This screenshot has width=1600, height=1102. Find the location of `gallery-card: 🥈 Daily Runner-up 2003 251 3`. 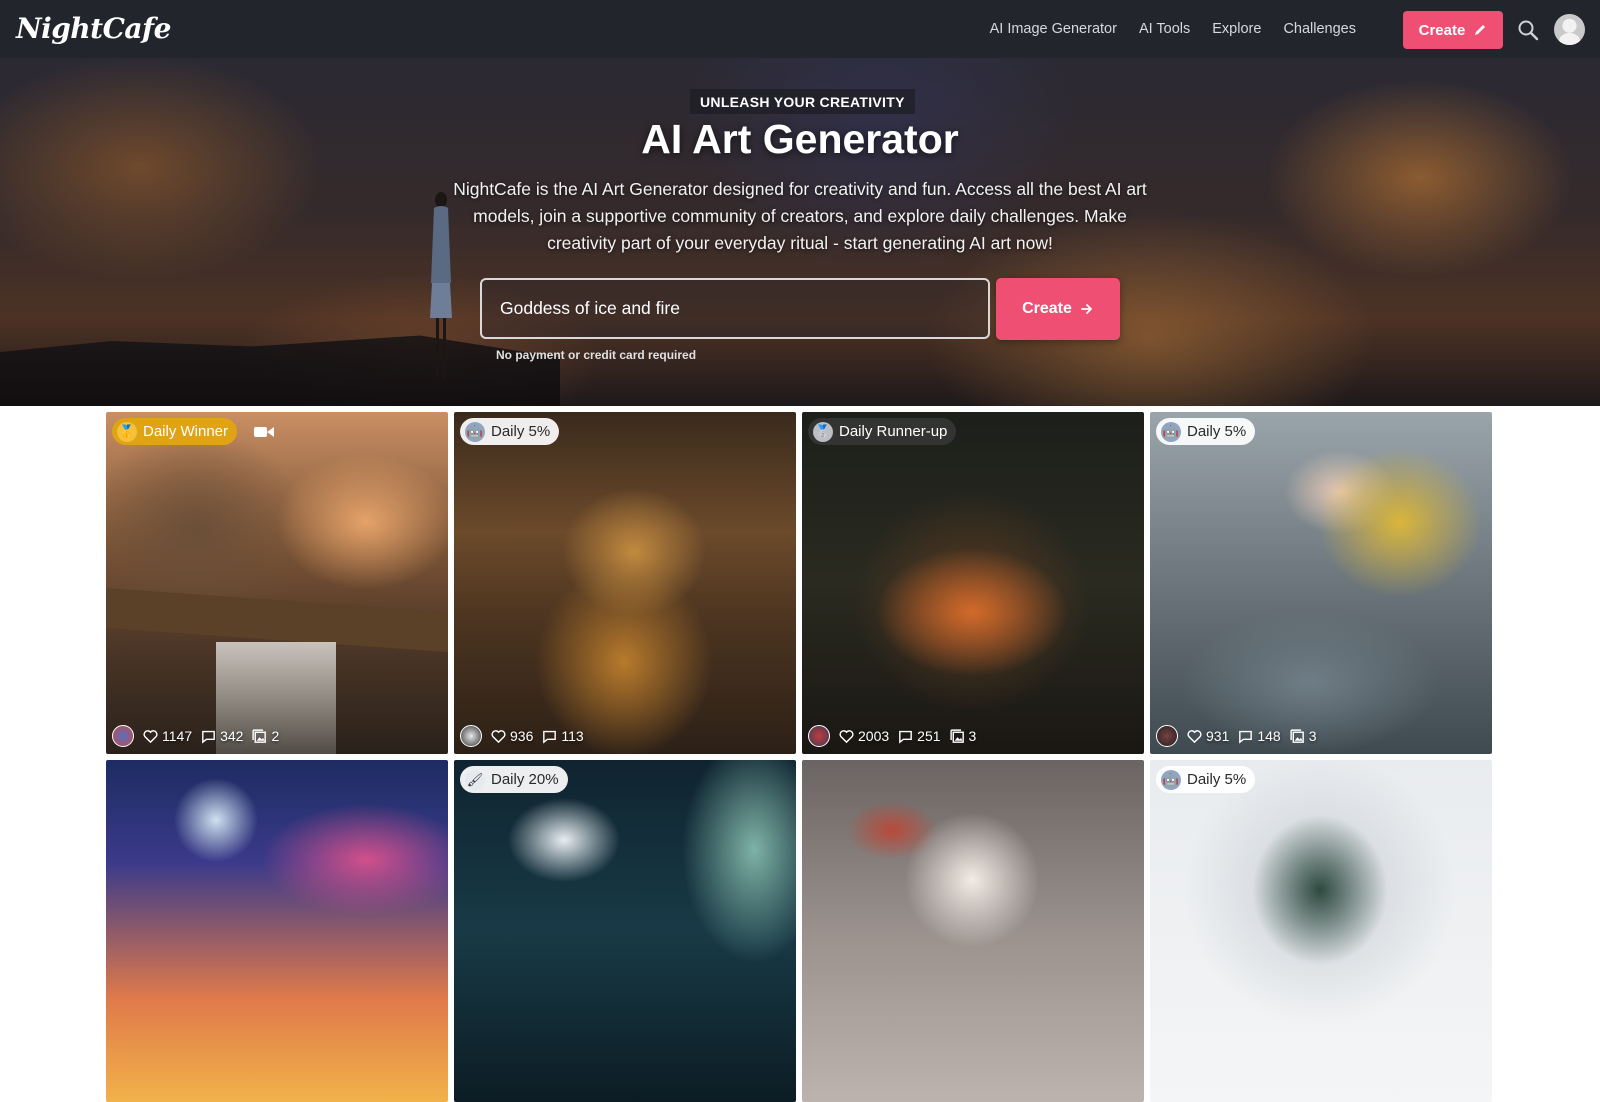

gallery-card: 🥈 Daily Runner-up 2003 251 3 is located at coordinates (973, 583).